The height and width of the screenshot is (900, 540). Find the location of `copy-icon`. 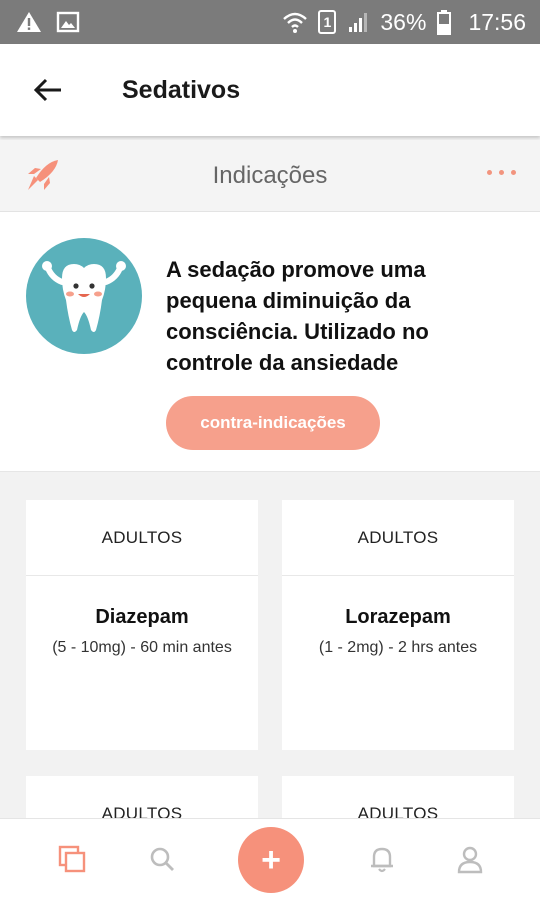

copy-icon is located at coordinates (72, 859).